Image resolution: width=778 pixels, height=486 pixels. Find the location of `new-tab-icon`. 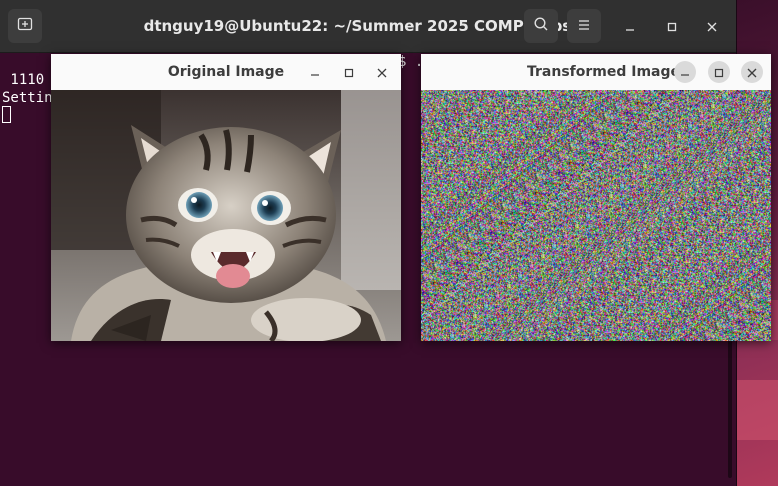

new-tab-icon is located at coordinates (25, 26).